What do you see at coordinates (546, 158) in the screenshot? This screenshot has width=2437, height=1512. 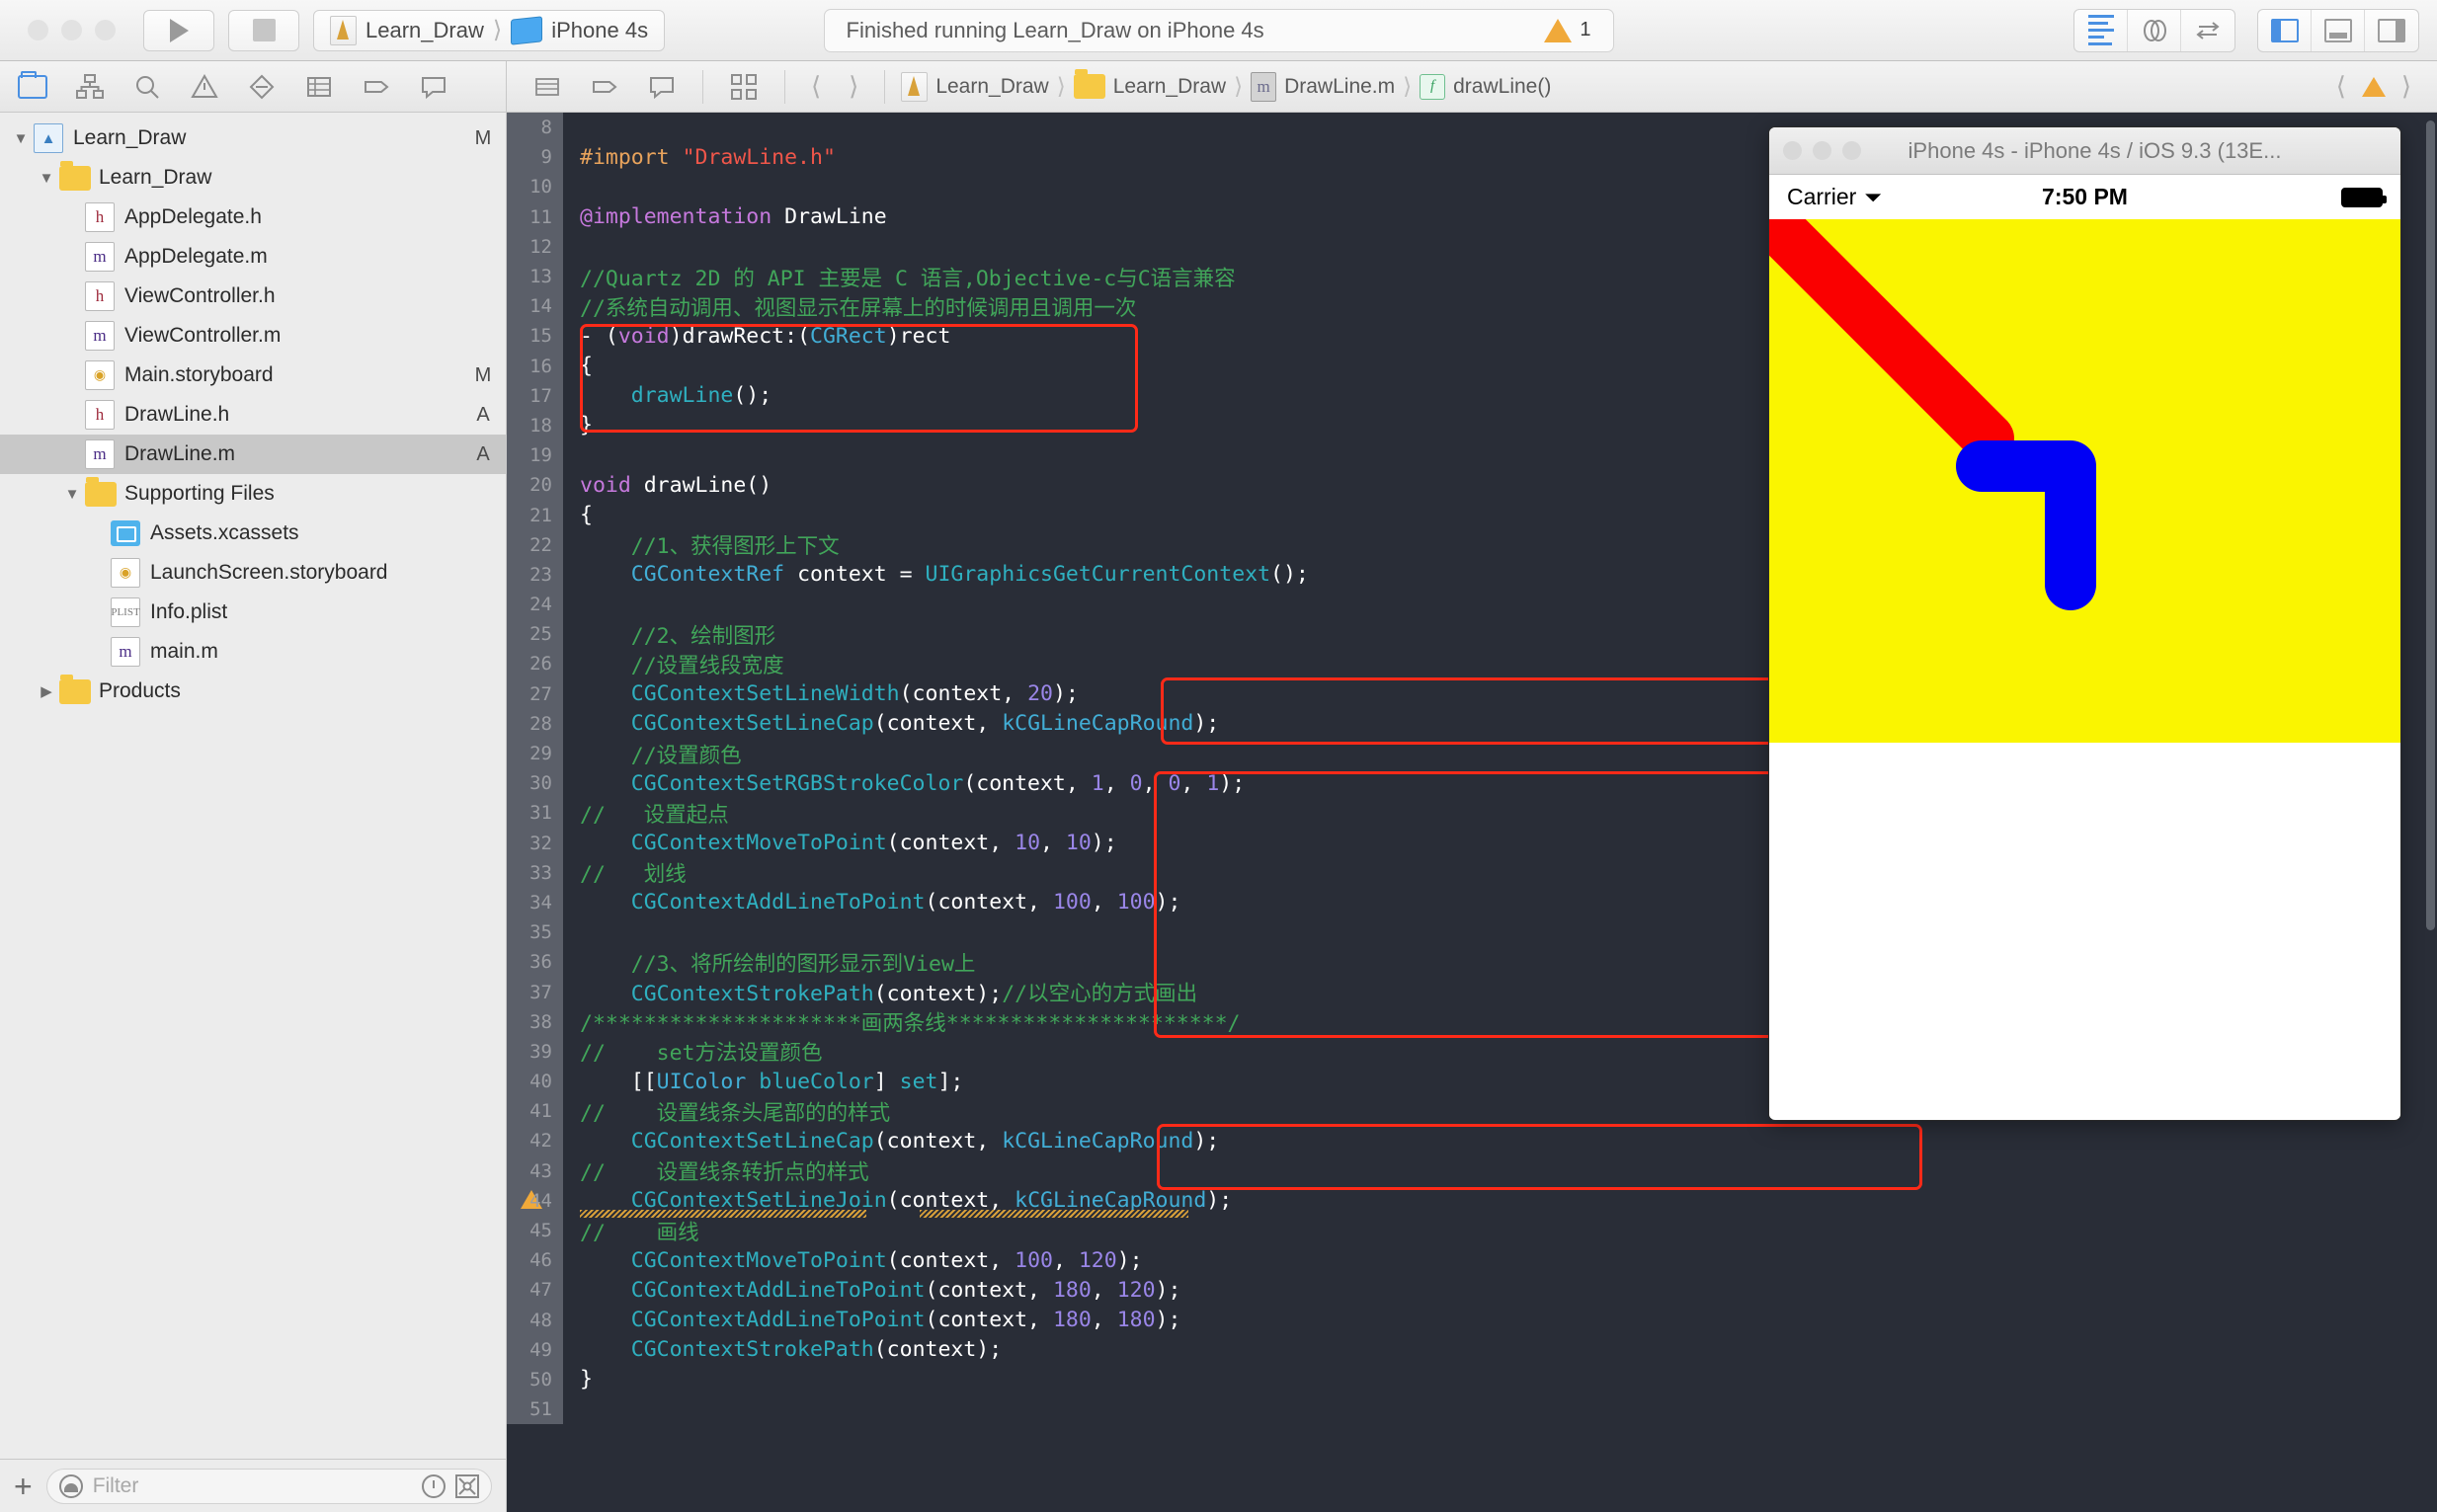 I see `line-number: 9` at bounding box center [546, 158].